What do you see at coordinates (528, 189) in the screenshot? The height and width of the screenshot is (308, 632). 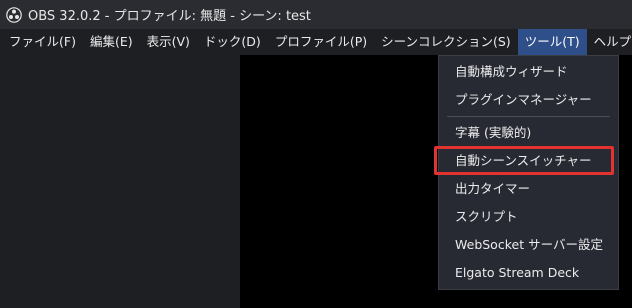 I see `menu-item-output-timer: 出力タイマー` at bounding box center [528, 189].